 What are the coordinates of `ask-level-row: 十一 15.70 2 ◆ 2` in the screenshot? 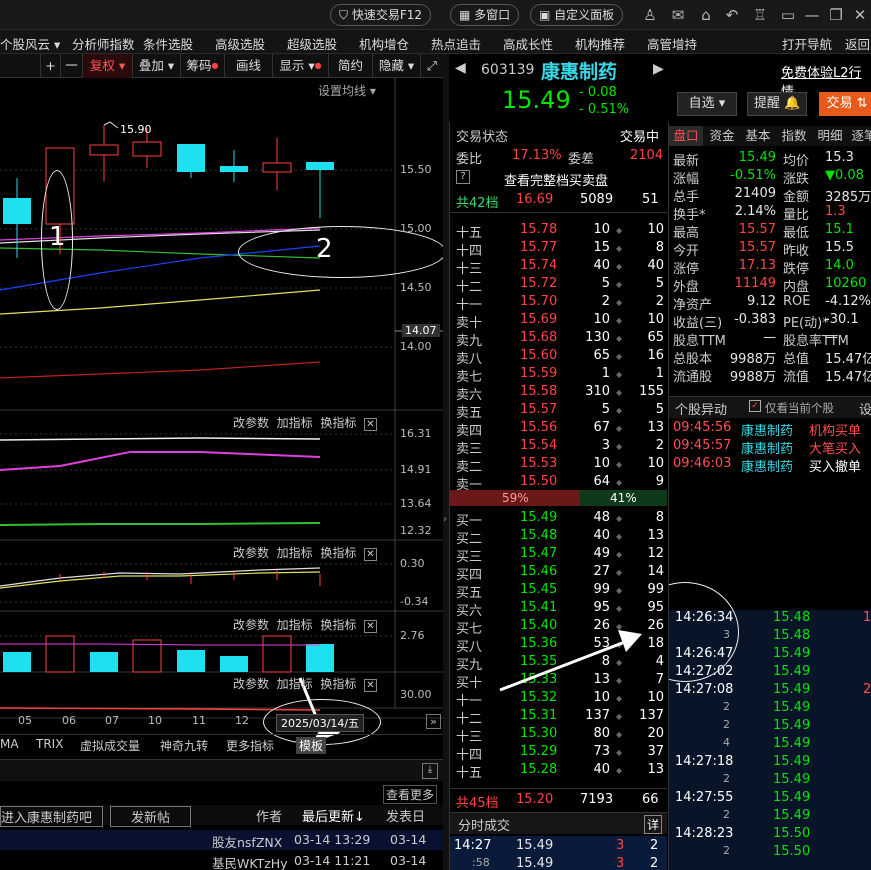 It's located at (558, 303).